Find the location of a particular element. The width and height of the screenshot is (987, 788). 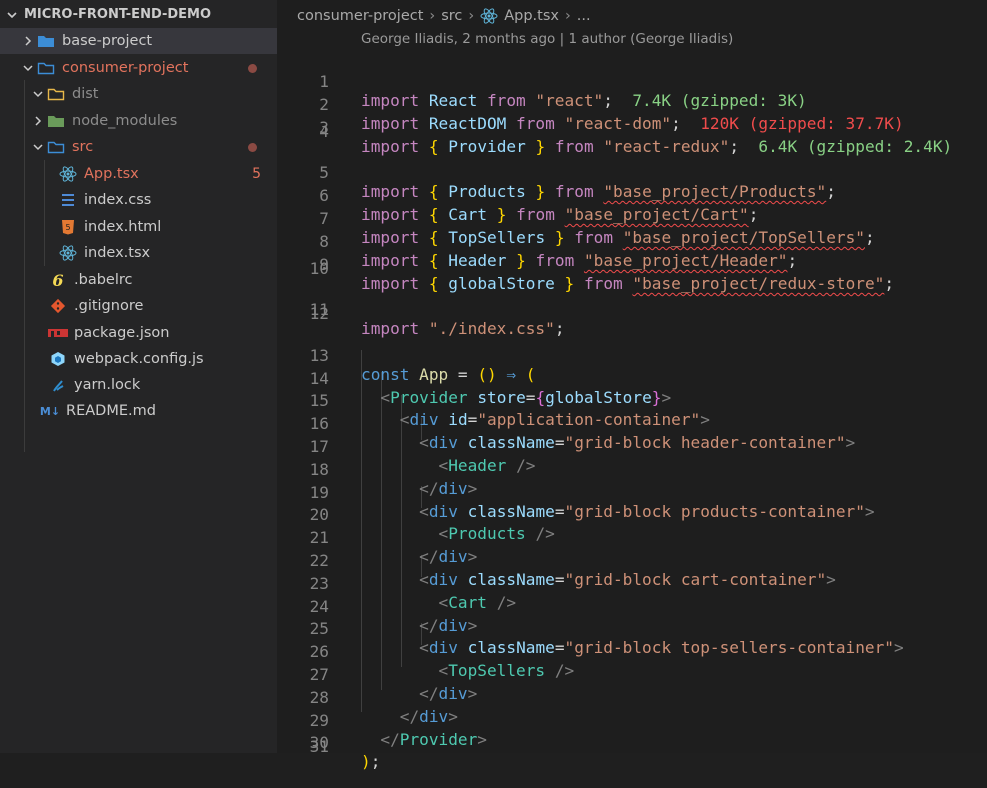

yarn-icon is located at coordinates (58, 385).